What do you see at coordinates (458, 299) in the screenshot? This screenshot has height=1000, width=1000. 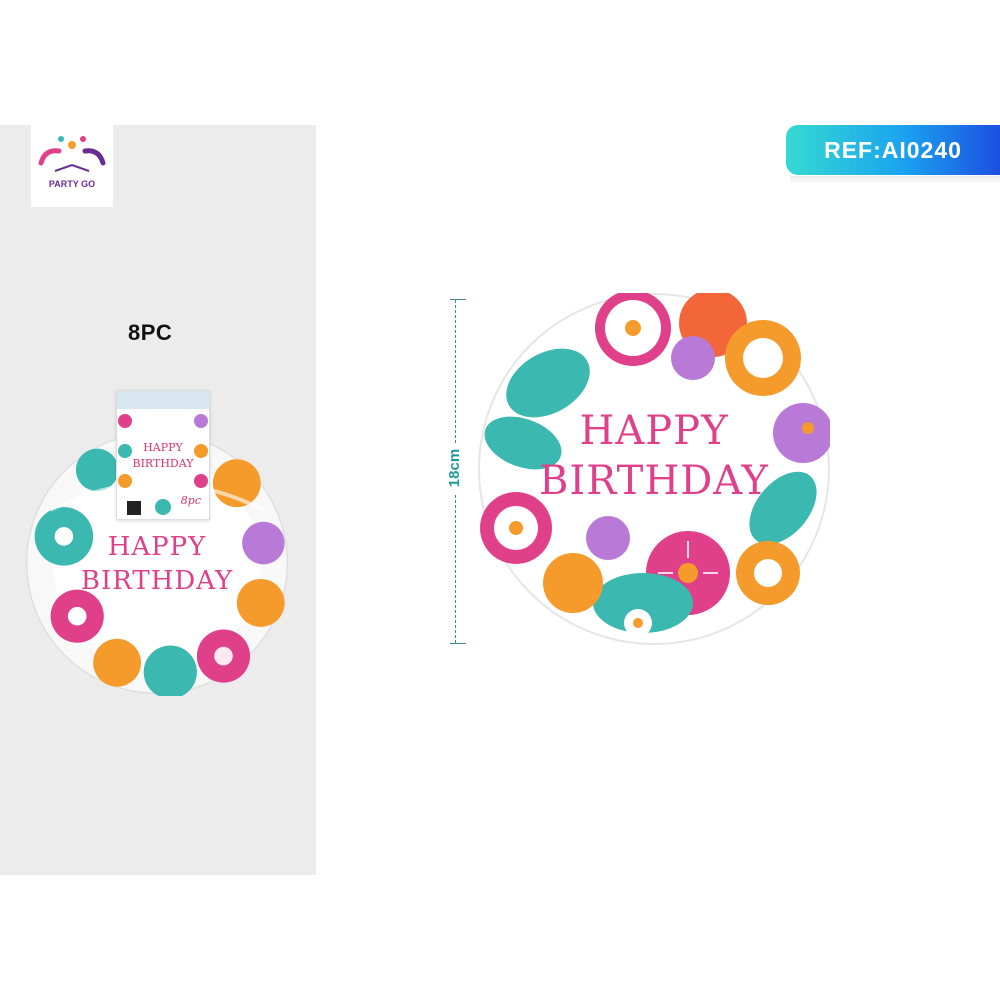 I see `dimension-cap-top` at bounding box center [458, 299].